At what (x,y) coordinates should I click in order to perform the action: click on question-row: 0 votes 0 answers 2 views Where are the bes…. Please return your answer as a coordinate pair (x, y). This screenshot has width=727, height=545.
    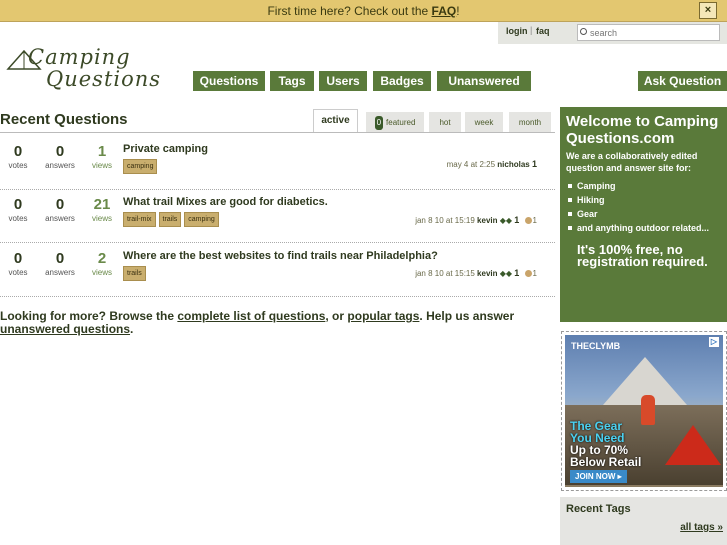
    Looking at the image, I should click on (277, 270).